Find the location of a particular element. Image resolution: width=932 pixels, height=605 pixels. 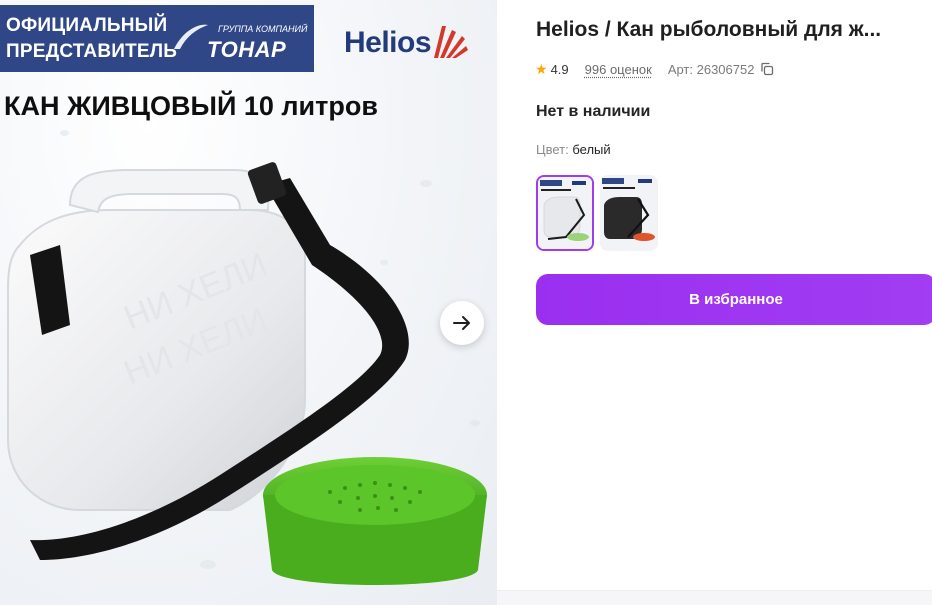

section-divider is located at coordinates (714, 597).